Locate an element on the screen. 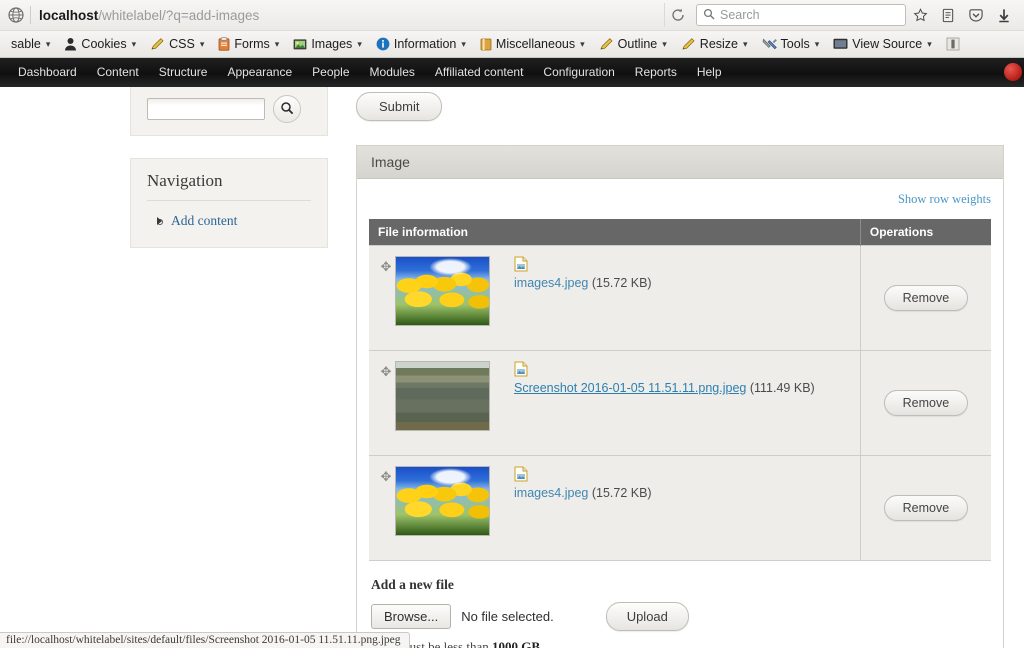  measure-ruler-icon is located at coordinates (953, 44).